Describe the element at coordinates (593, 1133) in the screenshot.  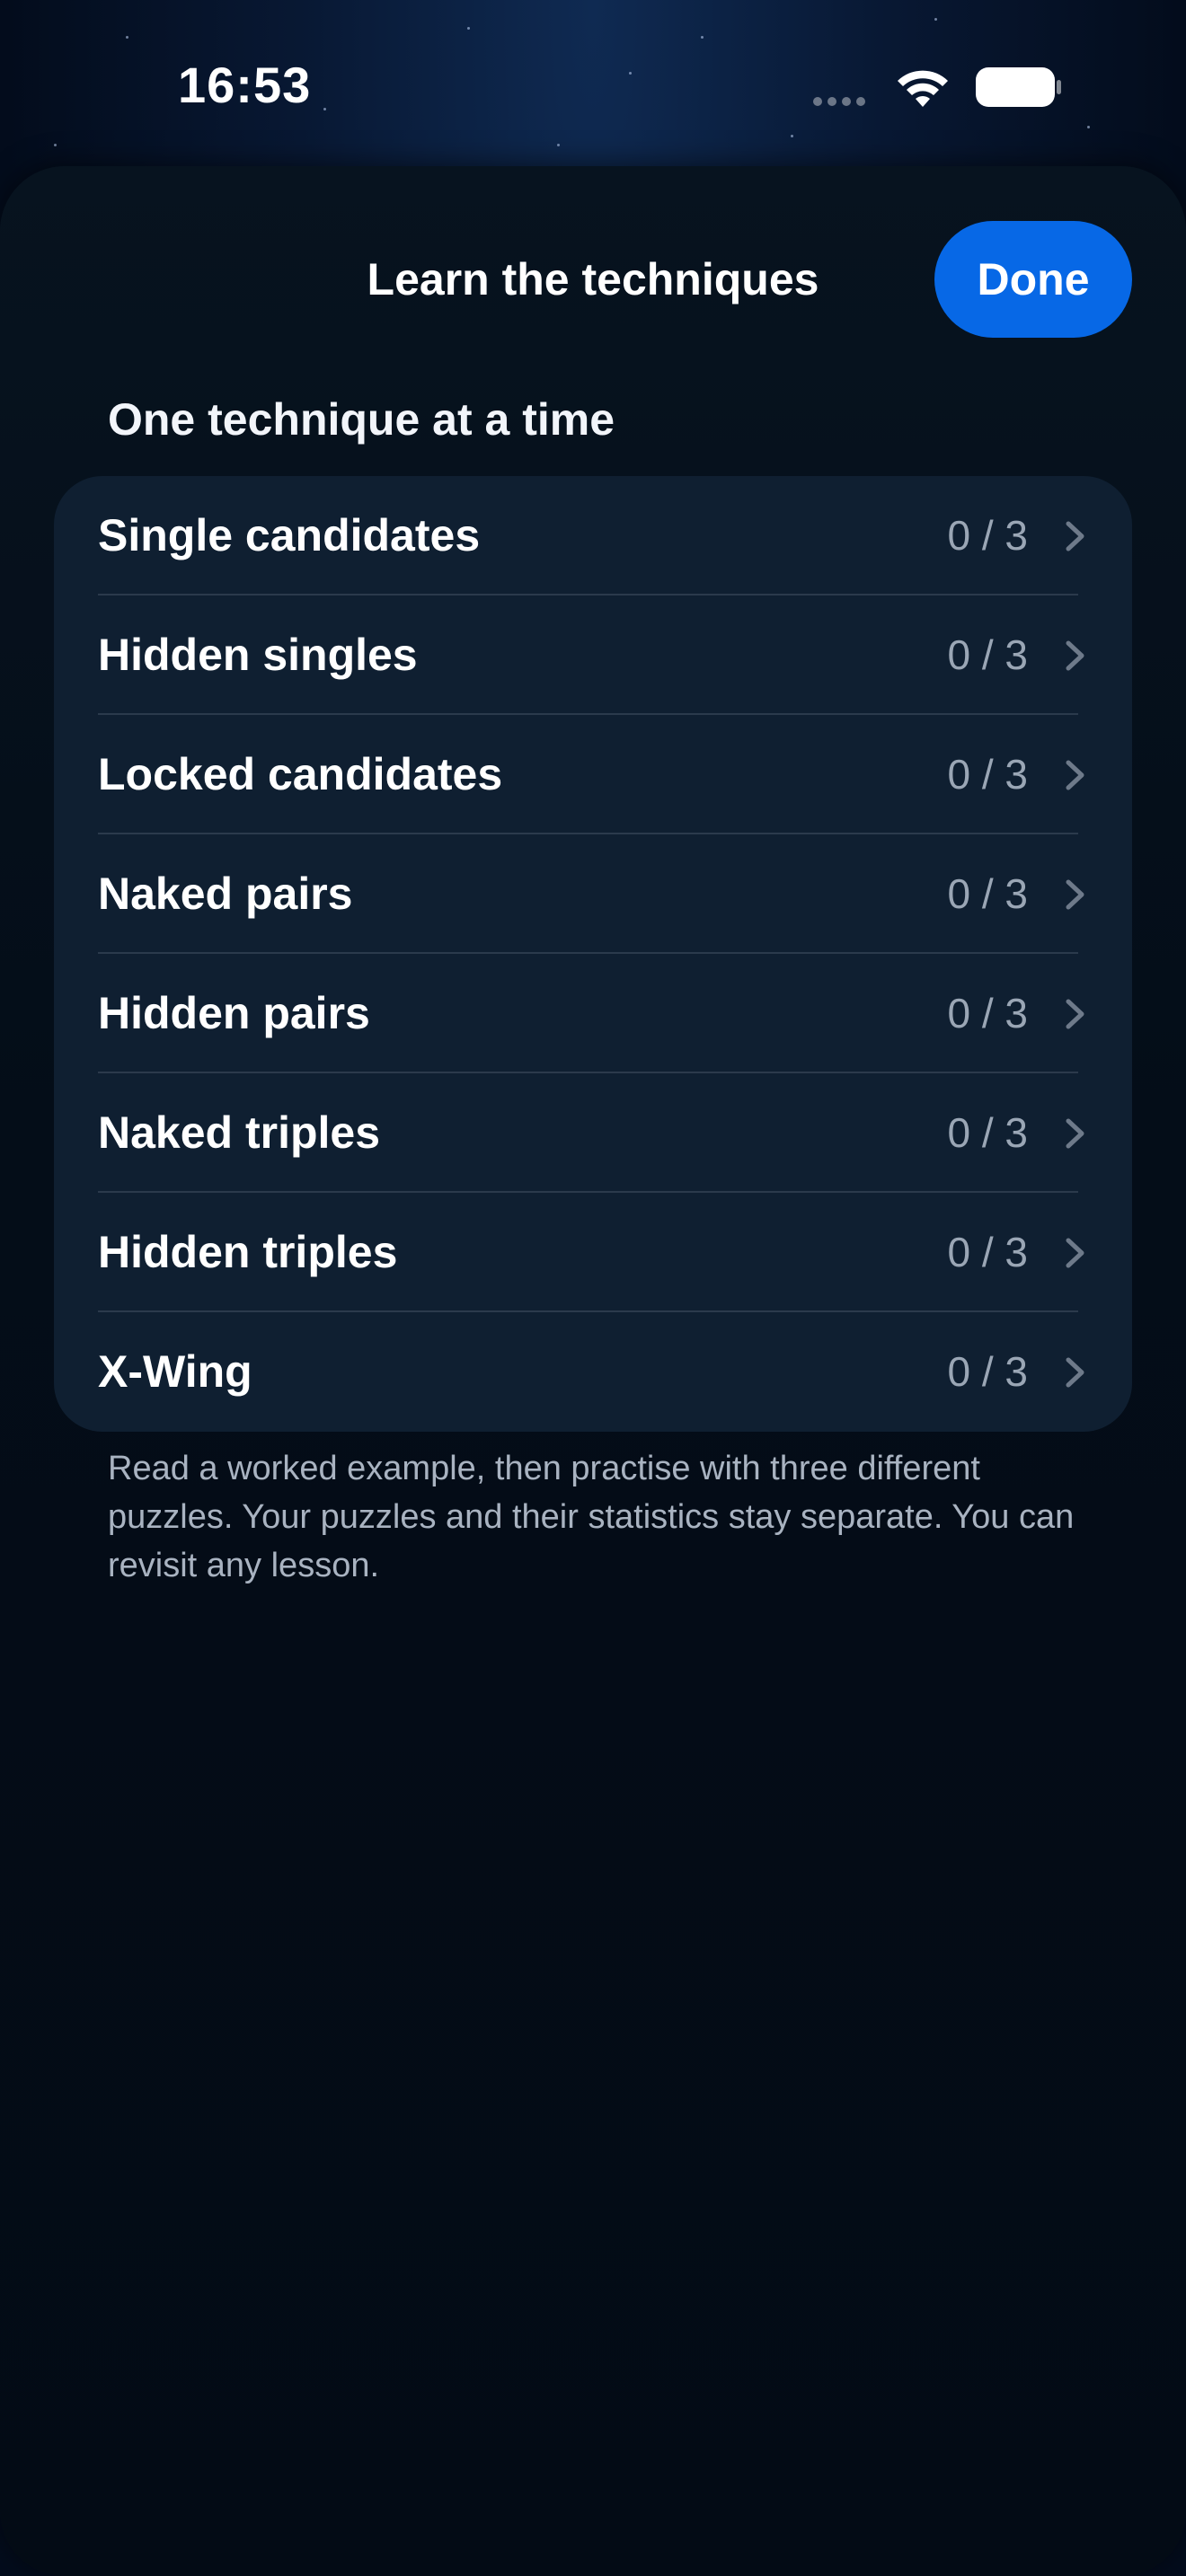
I see `technique-row-naked-triples: Naked triples 0 / 3` at that location.